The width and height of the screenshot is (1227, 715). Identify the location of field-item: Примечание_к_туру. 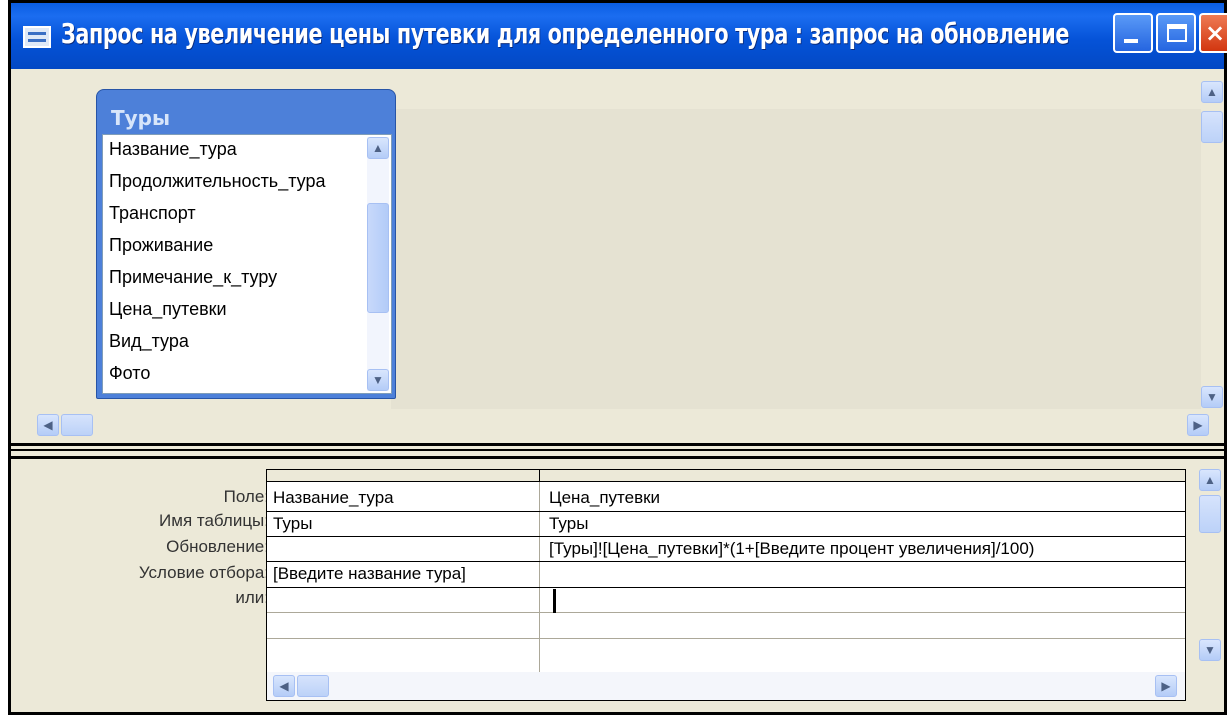
(193, 277).